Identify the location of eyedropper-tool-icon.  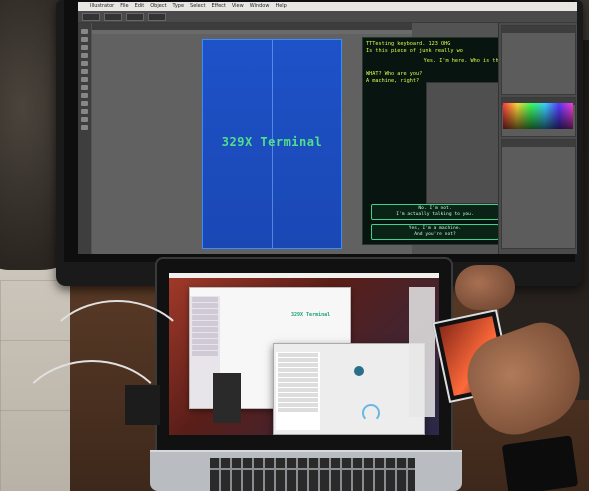
(84, 111).